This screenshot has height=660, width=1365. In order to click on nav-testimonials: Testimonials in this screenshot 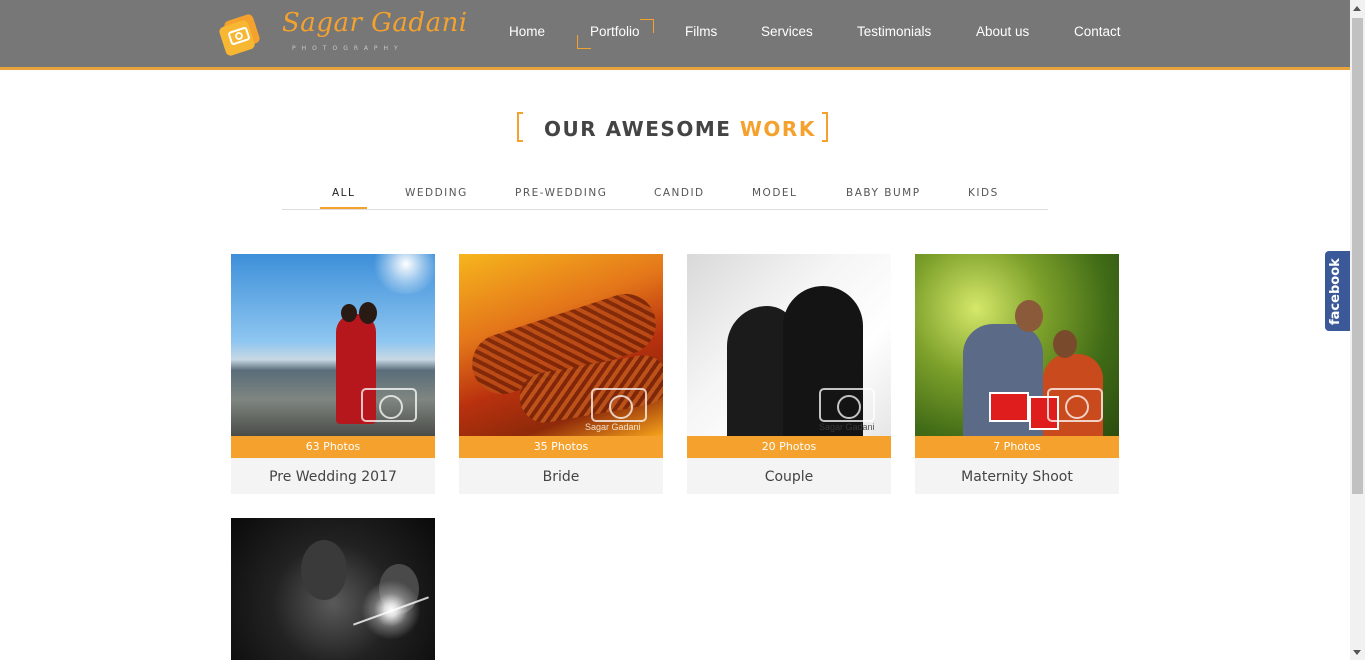, I will do `click(894, 31)`.